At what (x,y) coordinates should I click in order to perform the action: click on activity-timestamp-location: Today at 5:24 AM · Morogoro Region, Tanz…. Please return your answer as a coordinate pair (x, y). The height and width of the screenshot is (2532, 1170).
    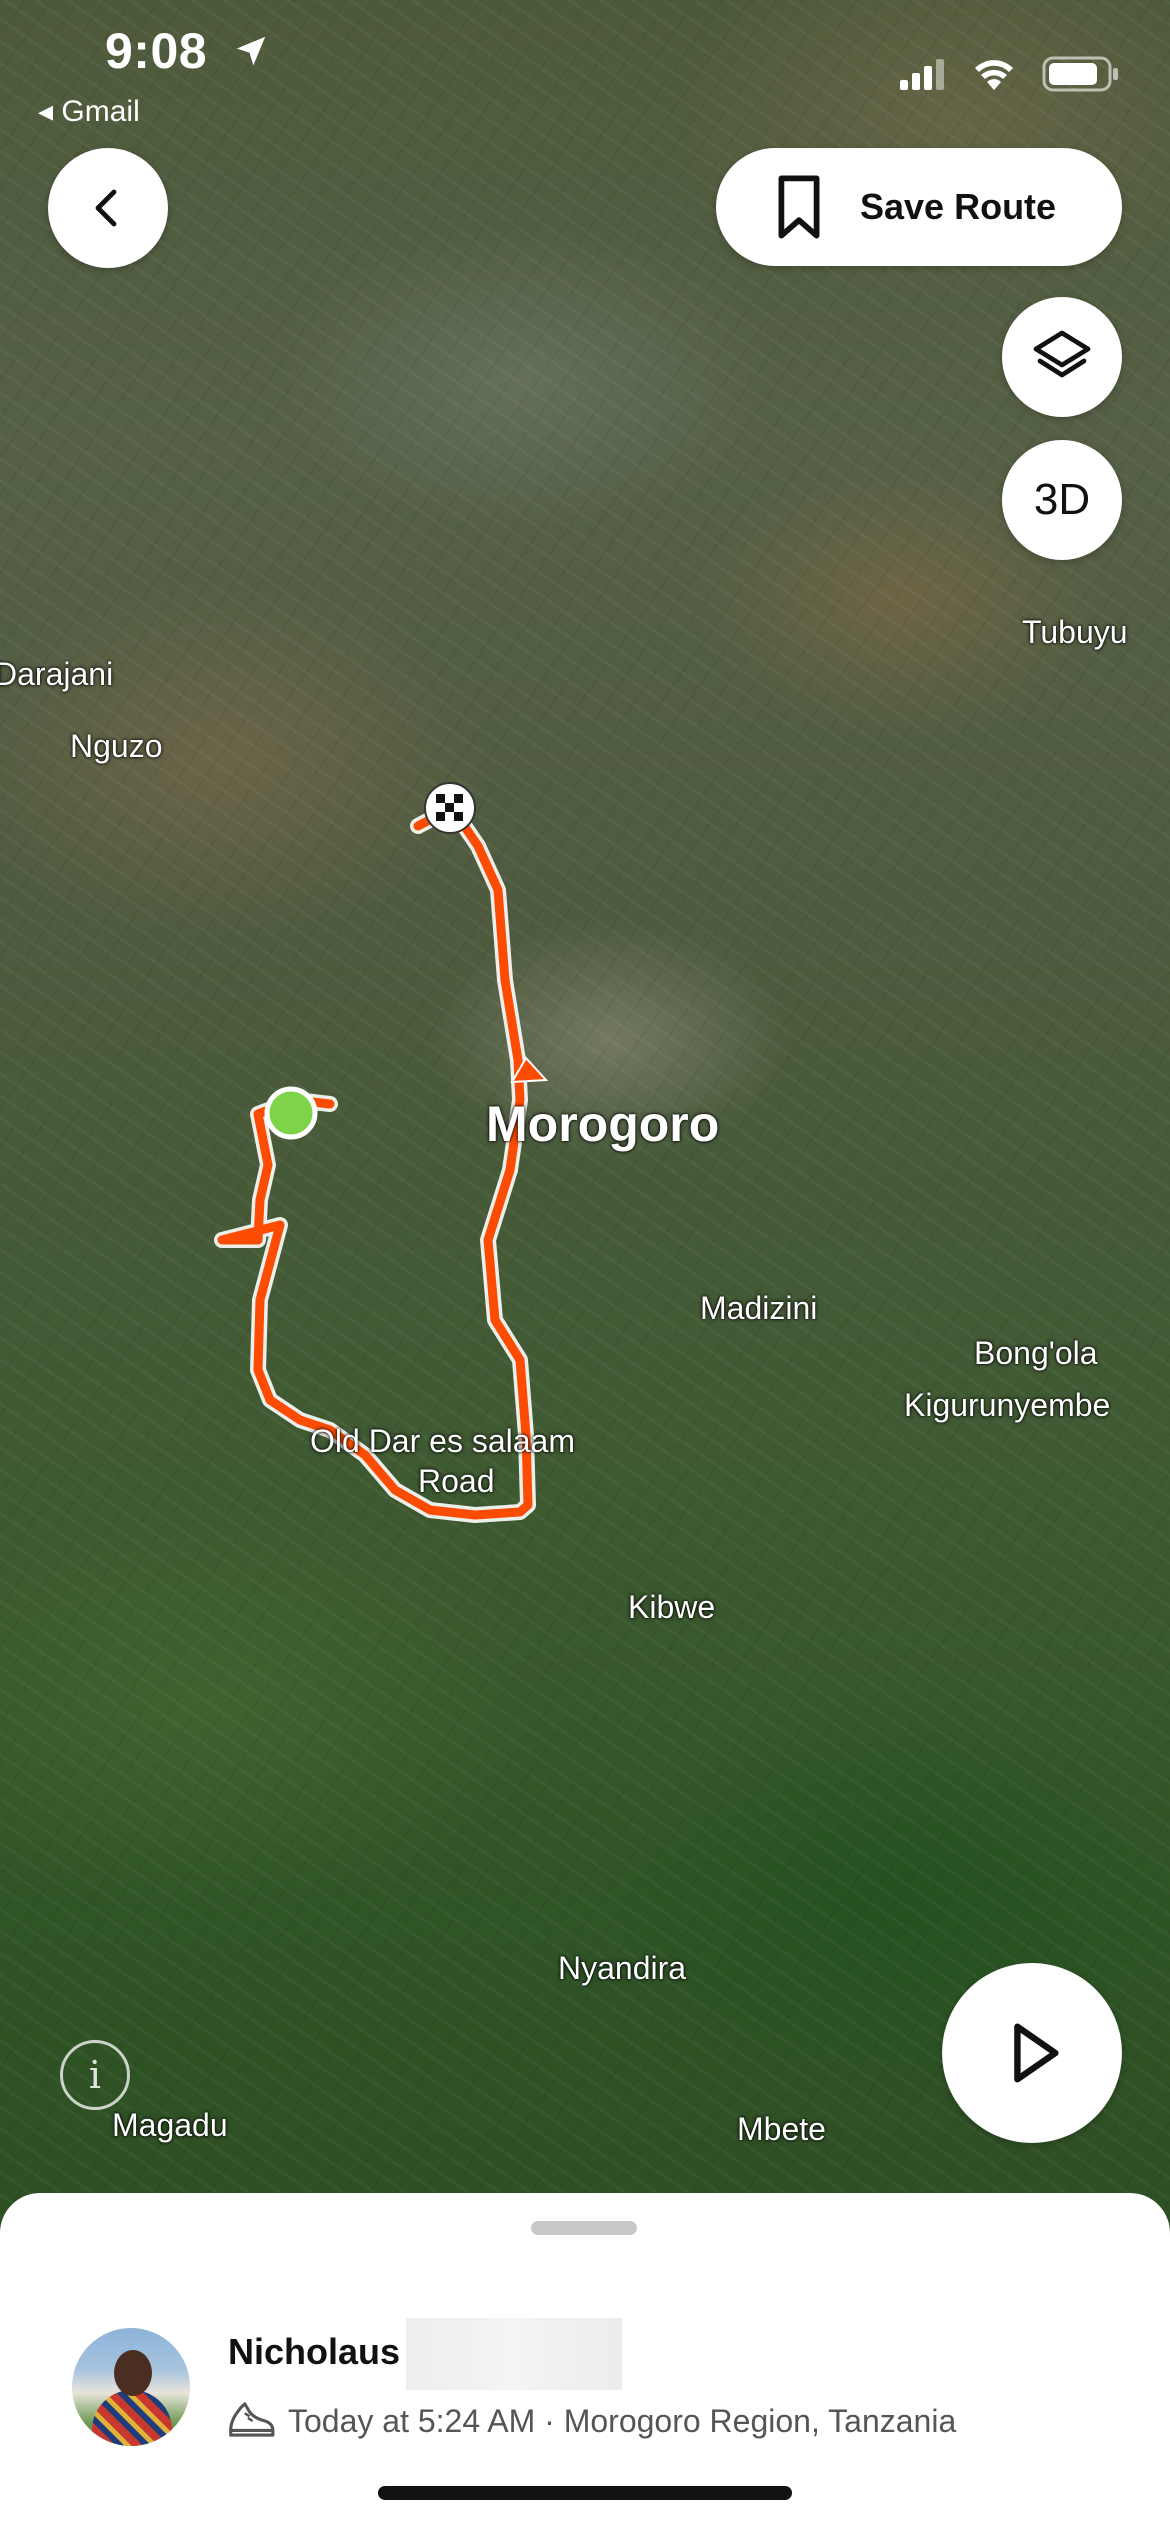
    Looking at the image, I should click on (622, 2420).